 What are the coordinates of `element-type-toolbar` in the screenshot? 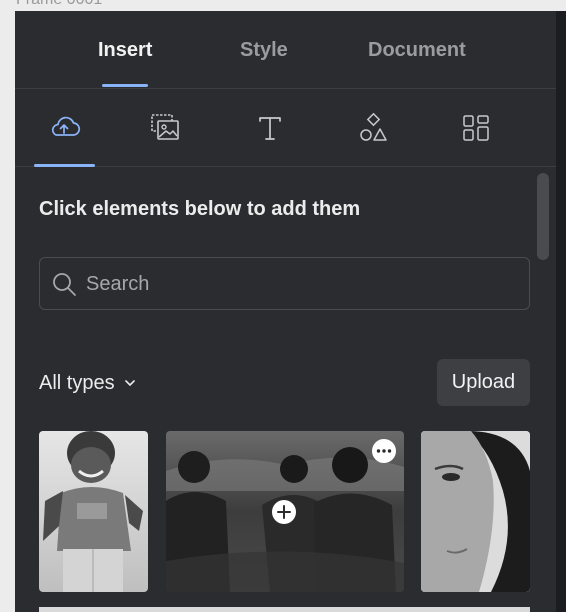 It's located at (285, 128).